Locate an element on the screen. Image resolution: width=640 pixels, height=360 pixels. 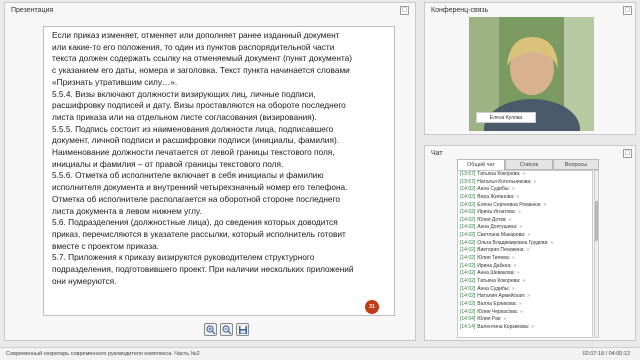
chat-title: Чат is located at coordinates (437, 153).